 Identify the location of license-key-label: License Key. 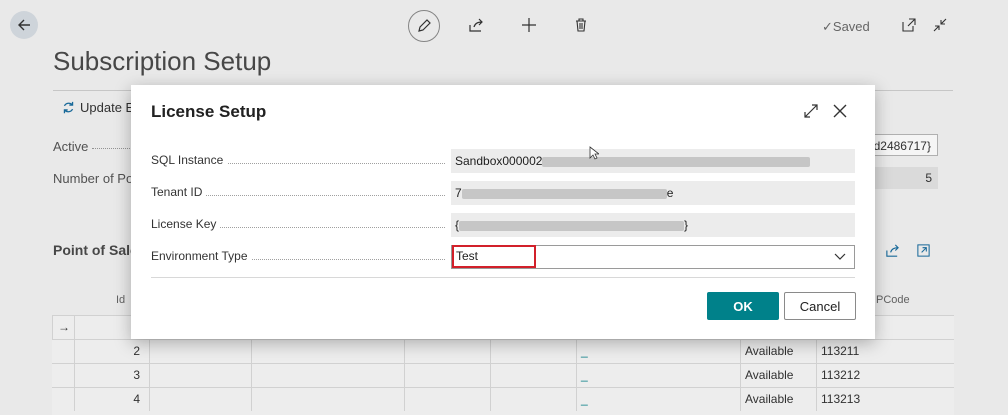
(186, 224).